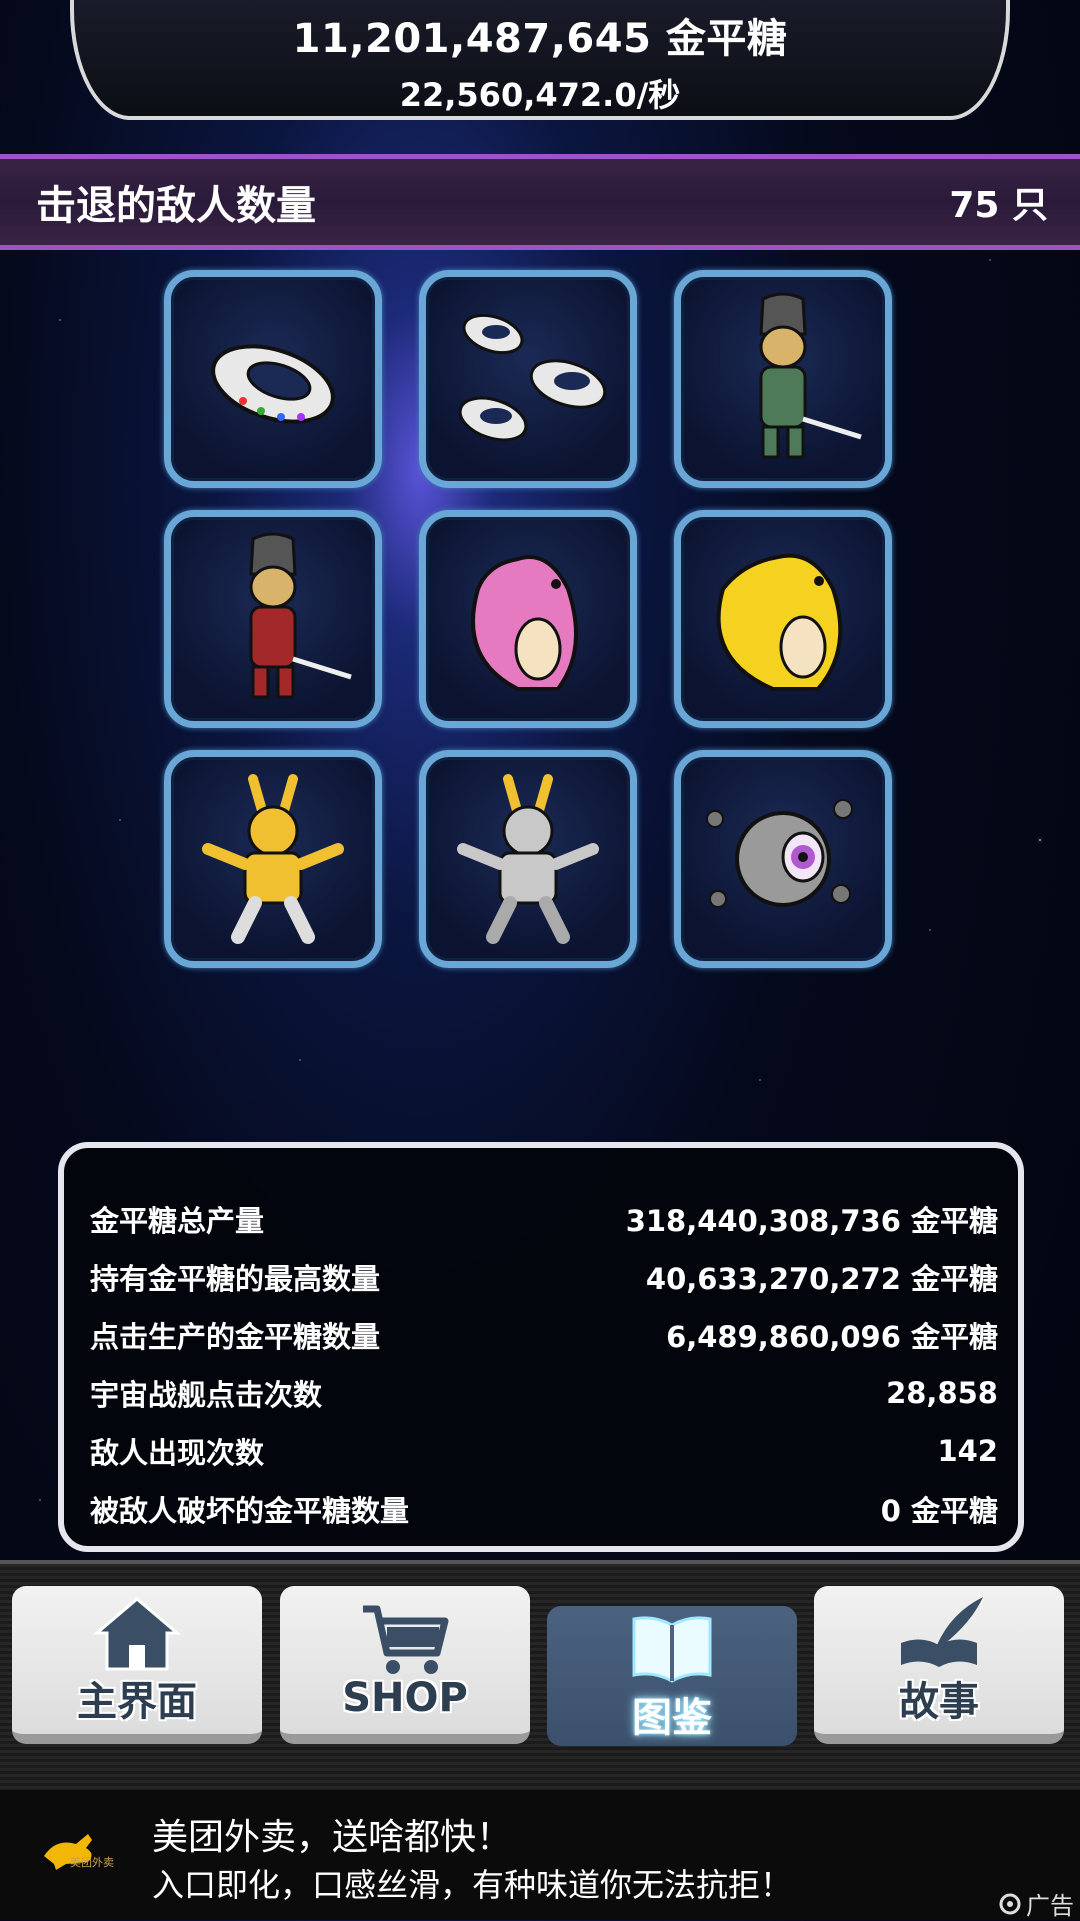 This screenshot has width=1080, height=1921. Describe the element at coordinates (544, 1509) in the screenshot. I see `stat-row-destroyed: 被敌人破坏的金平糖数量 0 金平糖` at that location.